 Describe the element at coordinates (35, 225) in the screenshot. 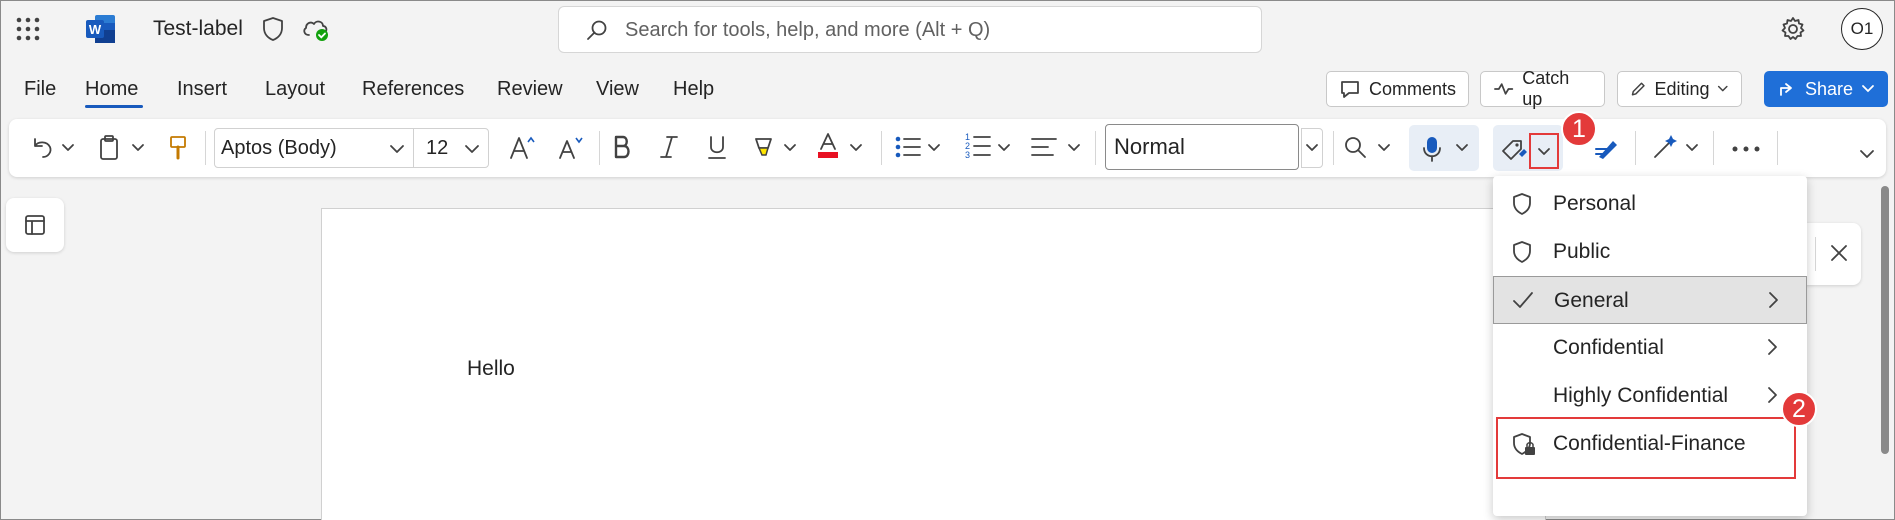

I see `navigation-pane-button` at that location.